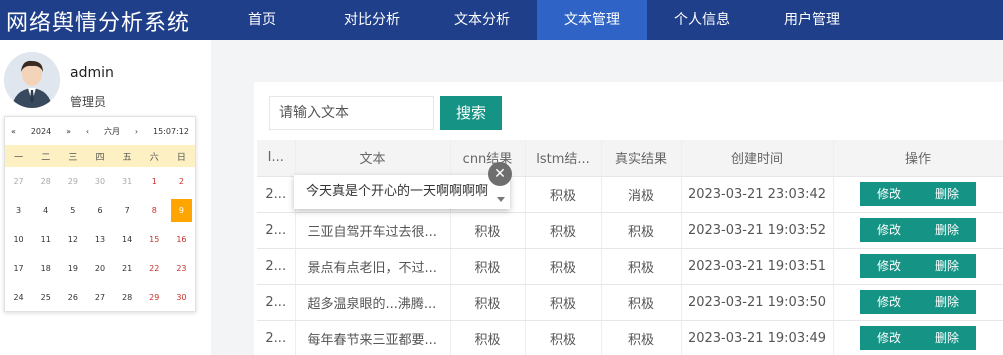 This screenshot has height=355, width=1003. What do you see at coordinates (68, 131) in the screenshot?
I see `next-year-button: »` at bounding box center [68, 131].